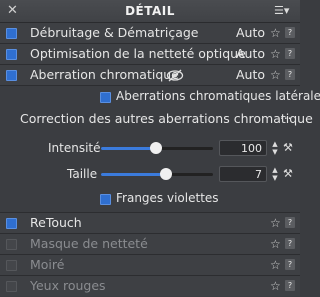  What do you see at coordinates (134, 174) in the screenshot?
I see `size-slider-fill` at bounding box center [134, 174].